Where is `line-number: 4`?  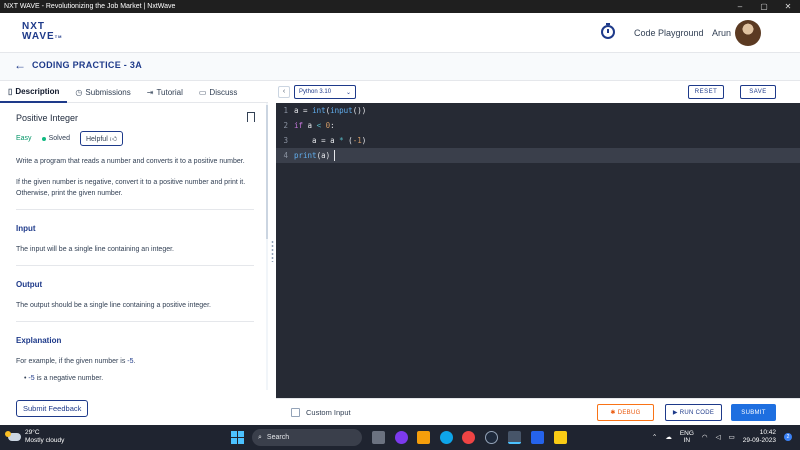
line-number: 4 is located at coordinates (285, 155).